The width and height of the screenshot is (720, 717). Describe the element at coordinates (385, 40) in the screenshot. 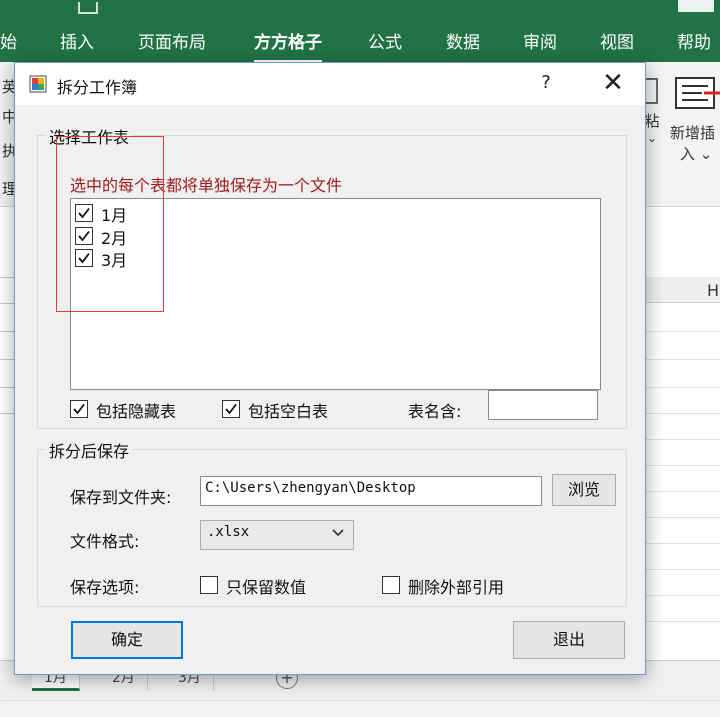

I see `tab-formulas: 公式` at that location.